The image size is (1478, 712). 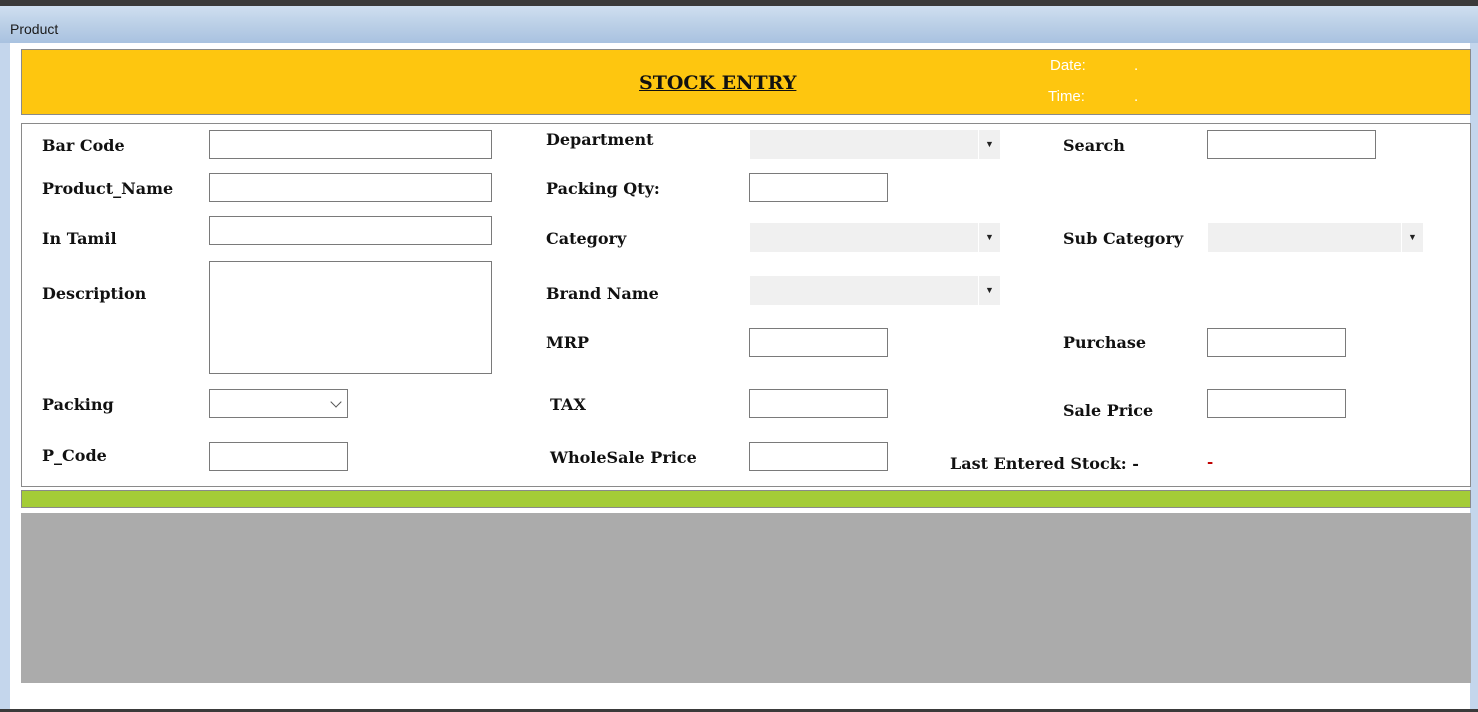 I want to click on brand-name-label: Brand Name, so click(x=602, y=293).